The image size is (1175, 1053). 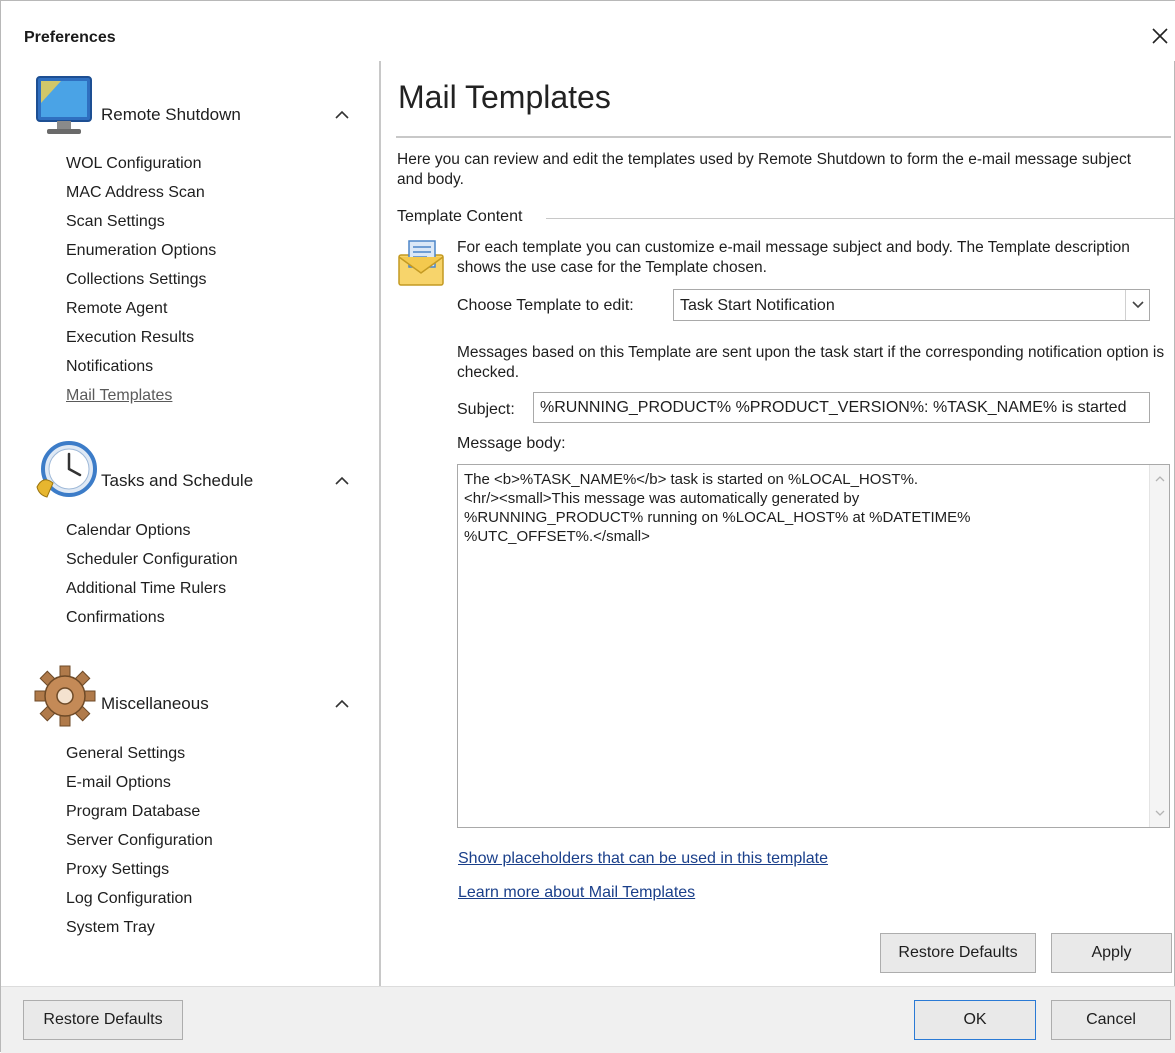 What do you see at coordinates (125, 754) in the screenshot?
I see `sidebar-item-general-settings: General Settings` at bounding box center [125, 754].